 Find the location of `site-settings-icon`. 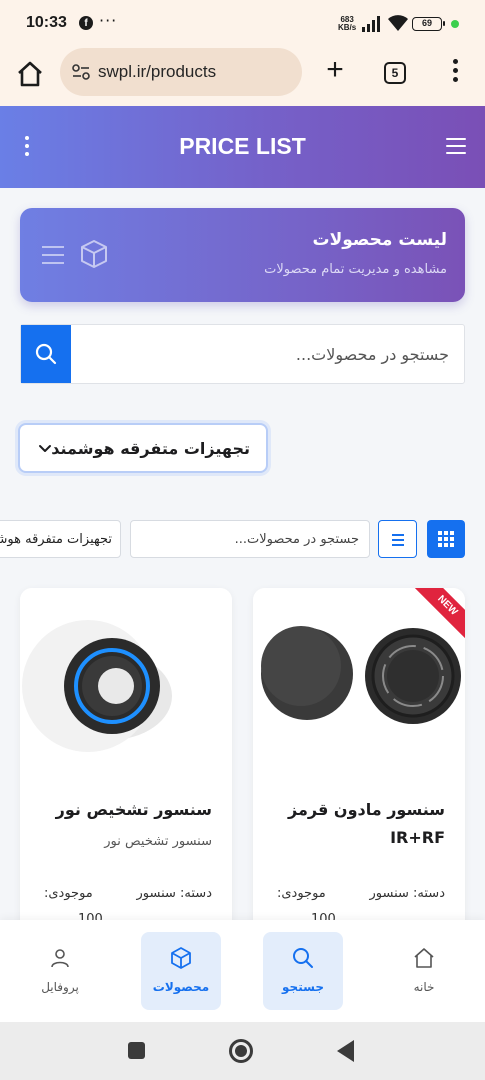

site-settings-icon is located at coordinates (81, 72).